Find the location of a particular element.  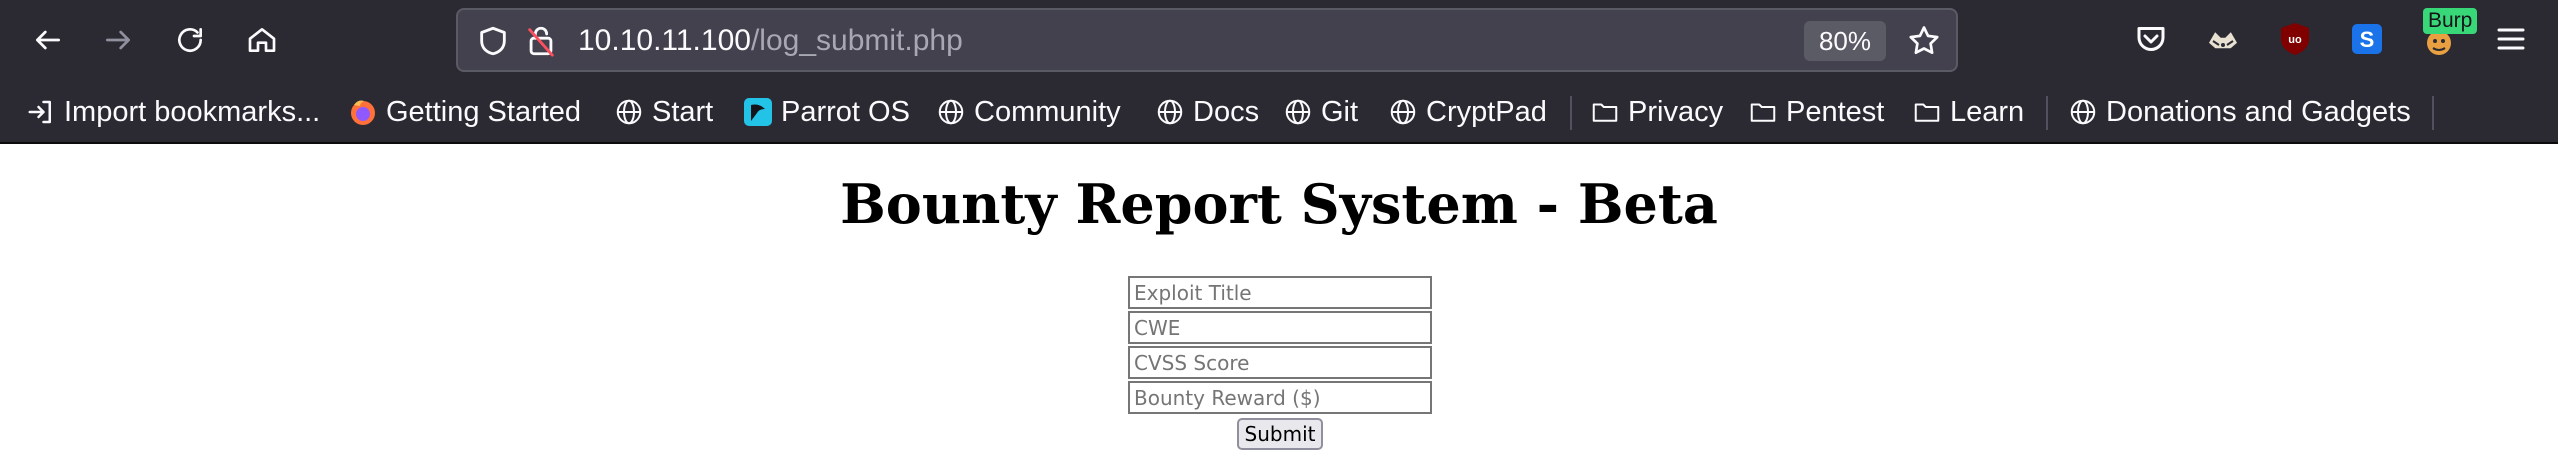

bookmark-label: Privacy is located at coordinates (1676, 111).